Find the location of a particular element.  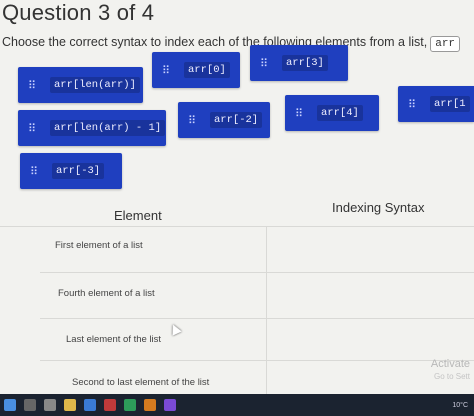

chip-code: arr[-2] is located at coordinates (236, 120).